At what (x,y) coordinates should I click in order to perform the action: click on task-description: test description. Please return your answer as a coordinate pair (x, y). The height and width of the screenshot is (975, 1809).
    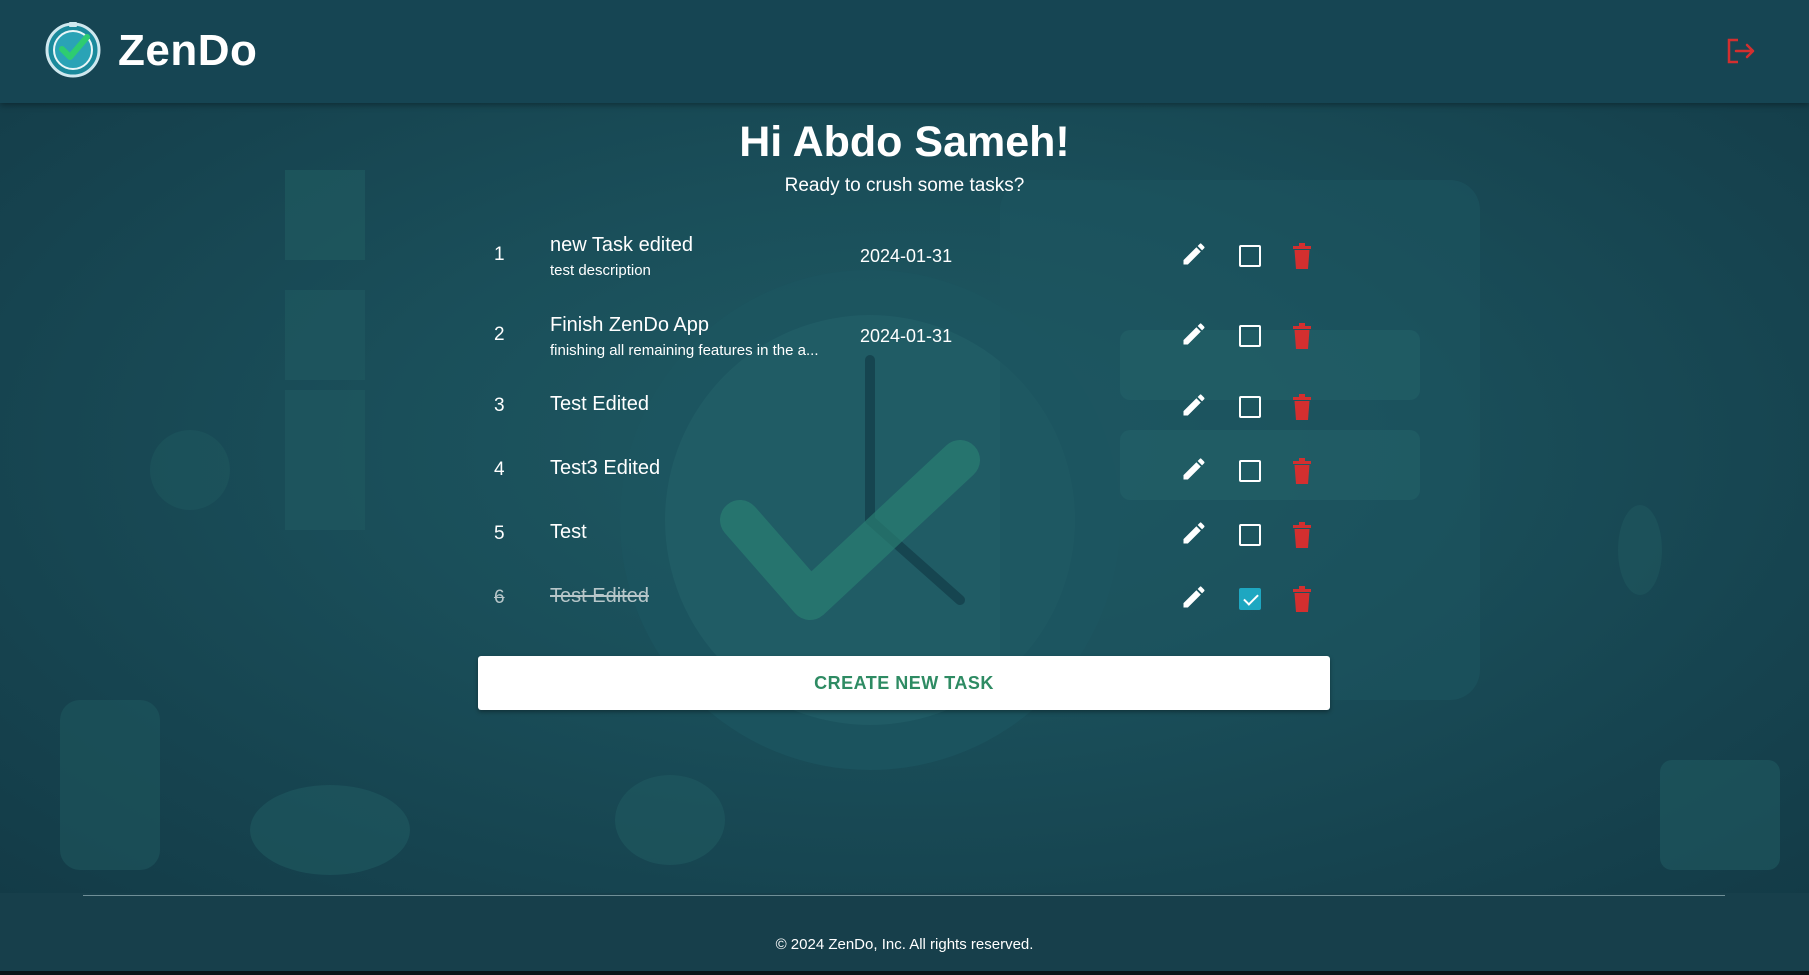
    Looking at the image, I should click on (600, 270).